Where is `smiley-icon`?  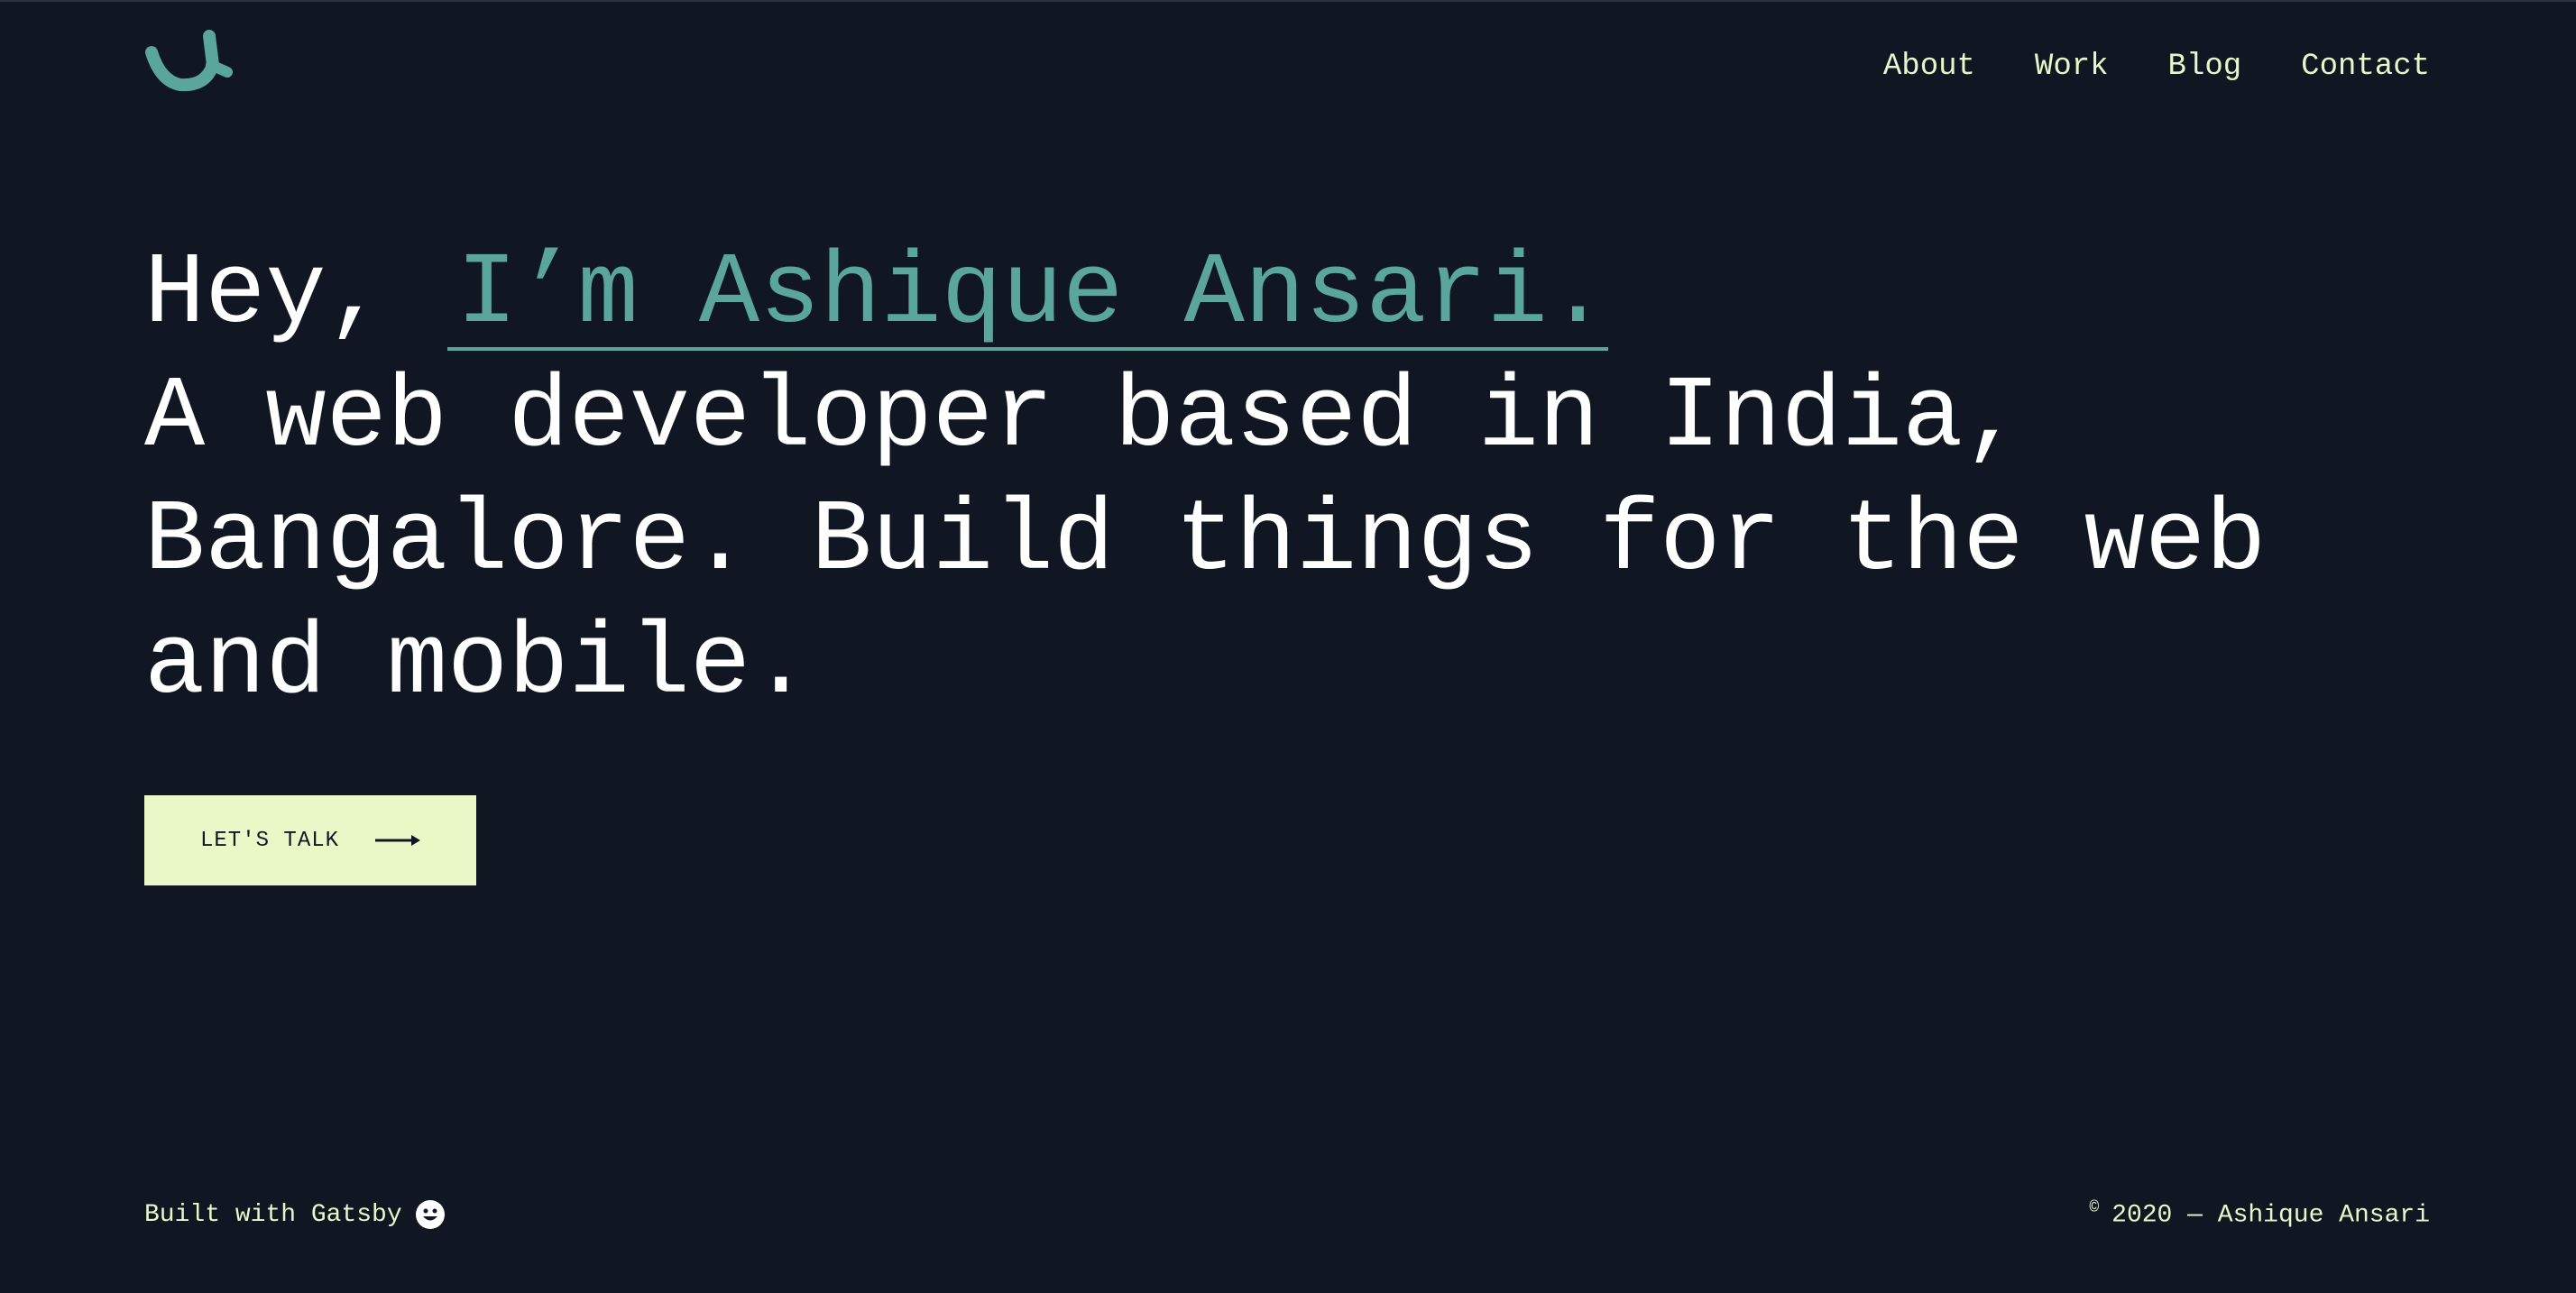
smiley-icon is located at coordinates (430, 1214).